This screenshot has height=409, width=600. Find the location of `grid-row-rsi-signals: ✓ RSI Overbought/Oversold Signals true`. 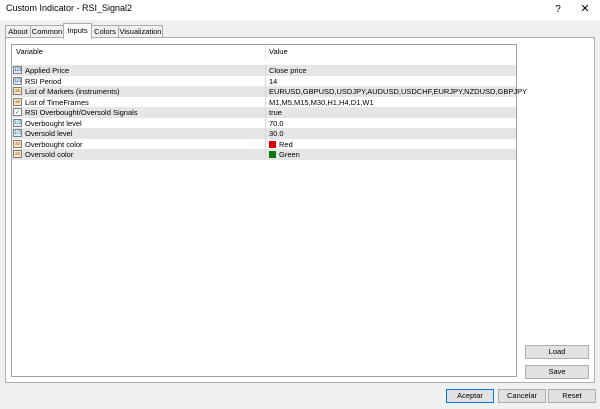

grid-row-rsi-signals: ✓ RSI Overbought/Oversold Signals true is located at coordinates (264, 112).